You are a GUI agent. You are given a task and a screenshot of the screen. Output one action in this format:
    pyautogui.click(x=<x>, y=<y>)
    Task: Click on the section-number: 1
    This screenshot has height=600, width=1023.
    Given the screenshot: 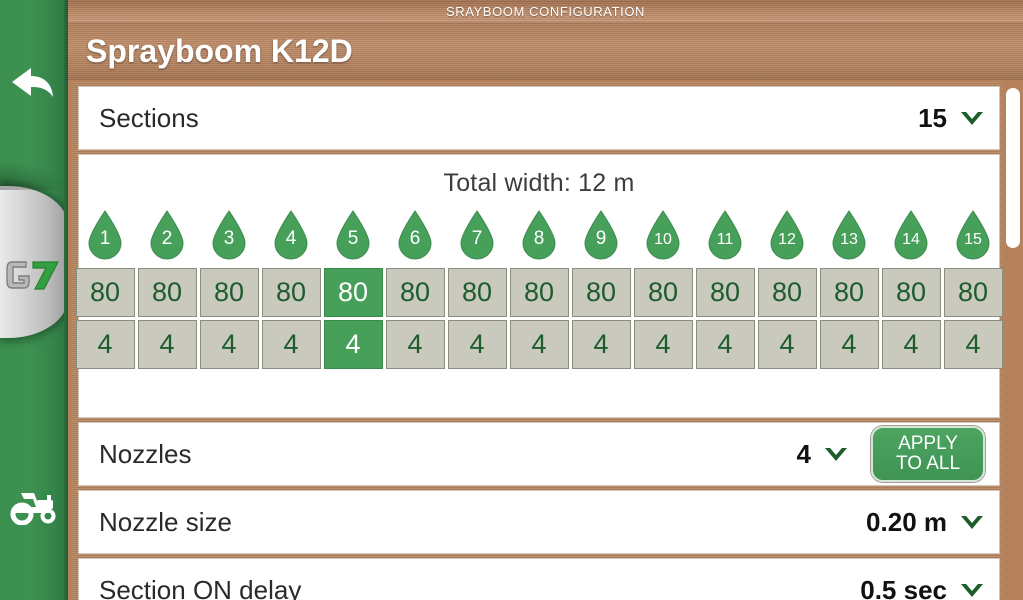 What is the action you would take?
    pyautogui.click(x=105, y=238)
    